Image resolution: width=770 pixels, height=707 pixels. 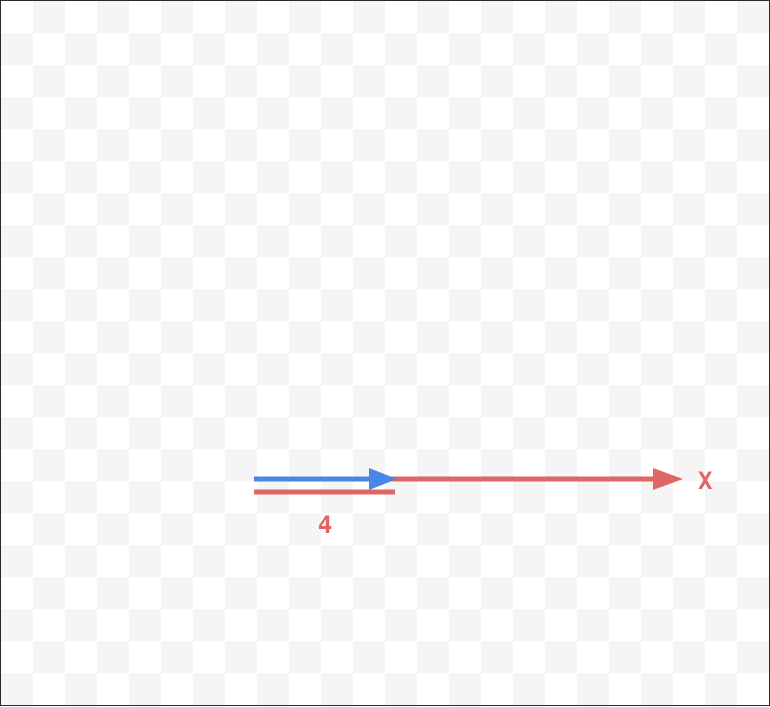 What do you see at coordinates (483, 503) in the screenshot?
I see `vector-diagram: X 4` at bounding box center [483, 503].